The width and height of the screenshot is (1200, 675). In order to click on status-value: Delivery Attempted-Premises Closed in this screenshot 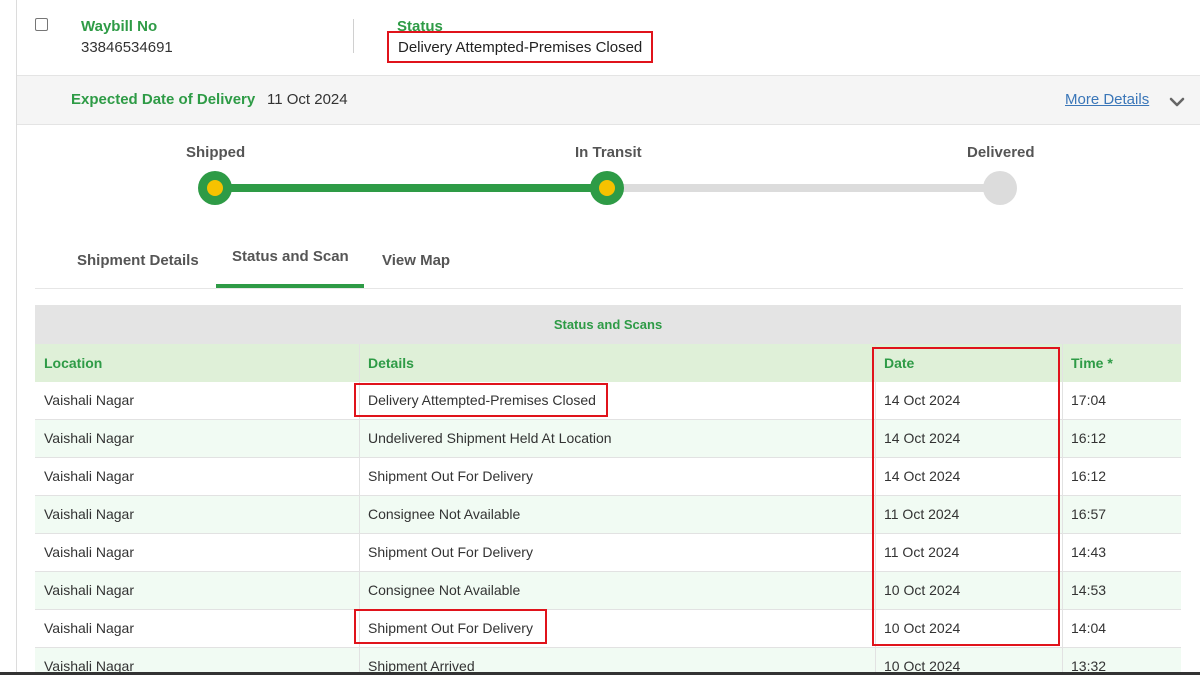, I will do `click(520, 47)`.